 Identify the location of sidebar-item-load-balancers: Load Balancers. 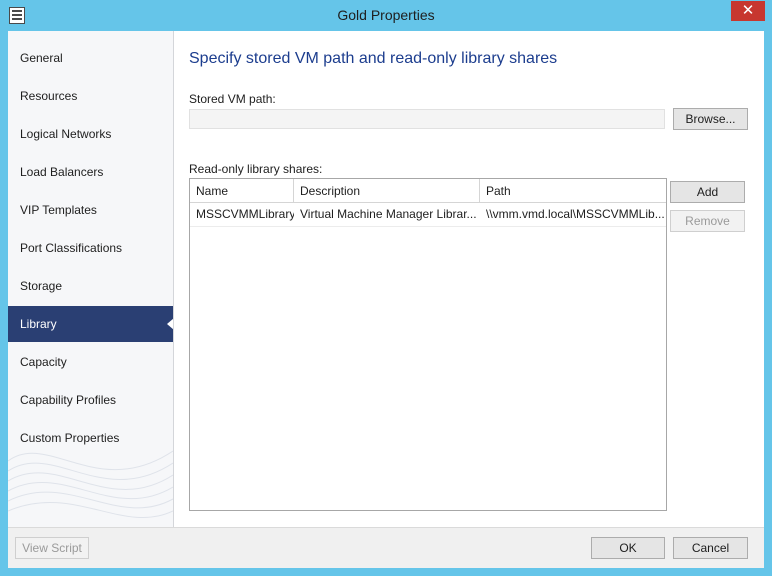
(90, 172).